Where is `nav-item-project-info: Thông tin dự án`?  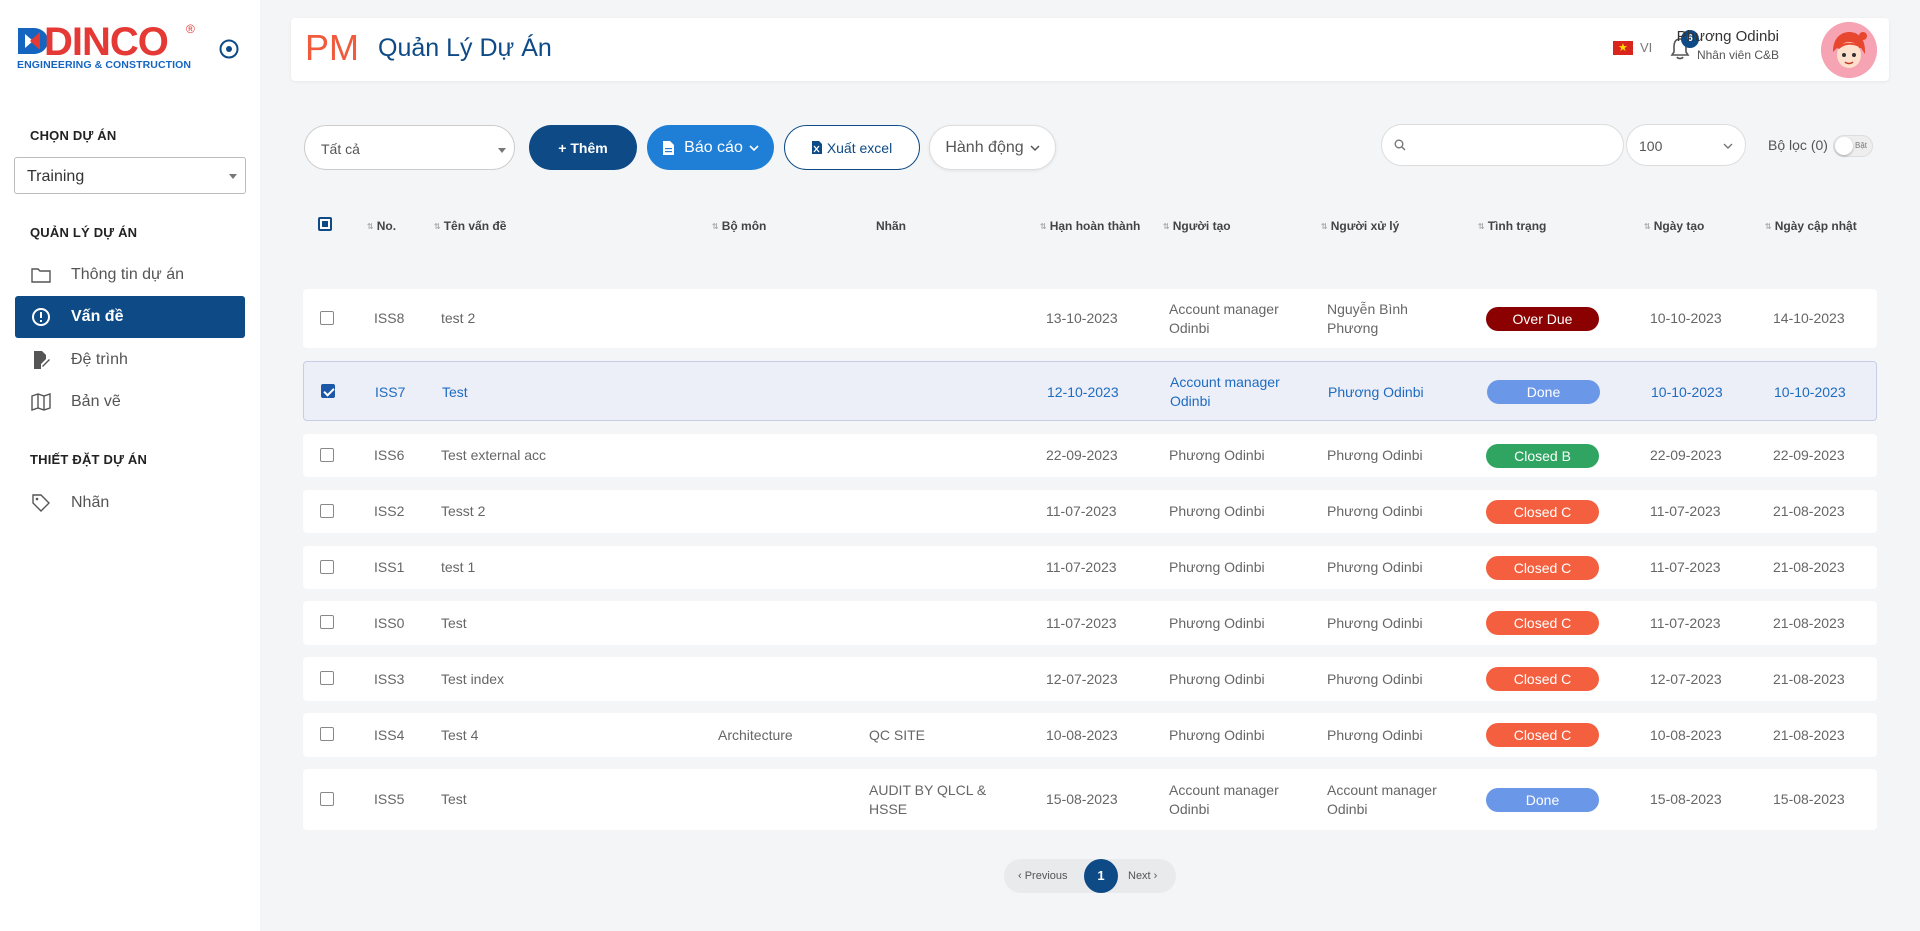
nav-item-project-info: Thông tin dự án is located at coordinates (130, 275).